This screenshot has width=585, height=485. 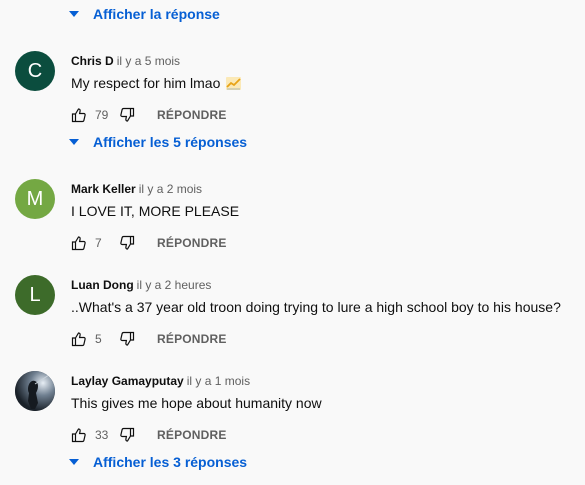 What do you see at coordinates (102, 435) in the screenshot?
I see `like-count: 33` at bounding box center [102, 435].